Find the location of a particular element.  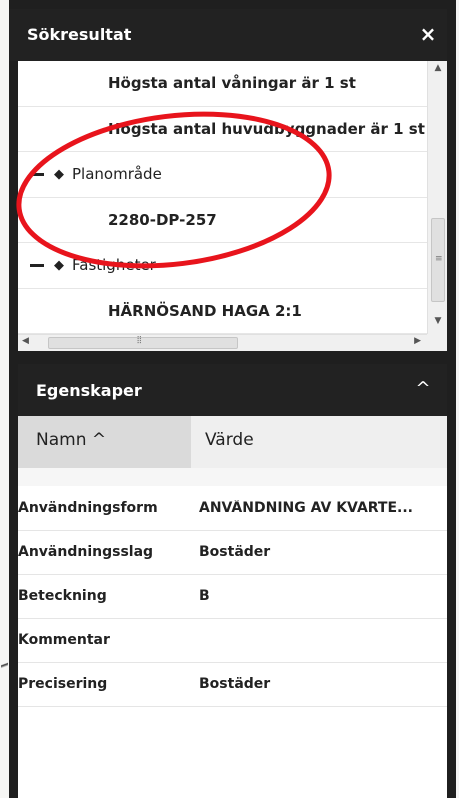

group-label: Fastigheter is located at coordinates (114, 265).